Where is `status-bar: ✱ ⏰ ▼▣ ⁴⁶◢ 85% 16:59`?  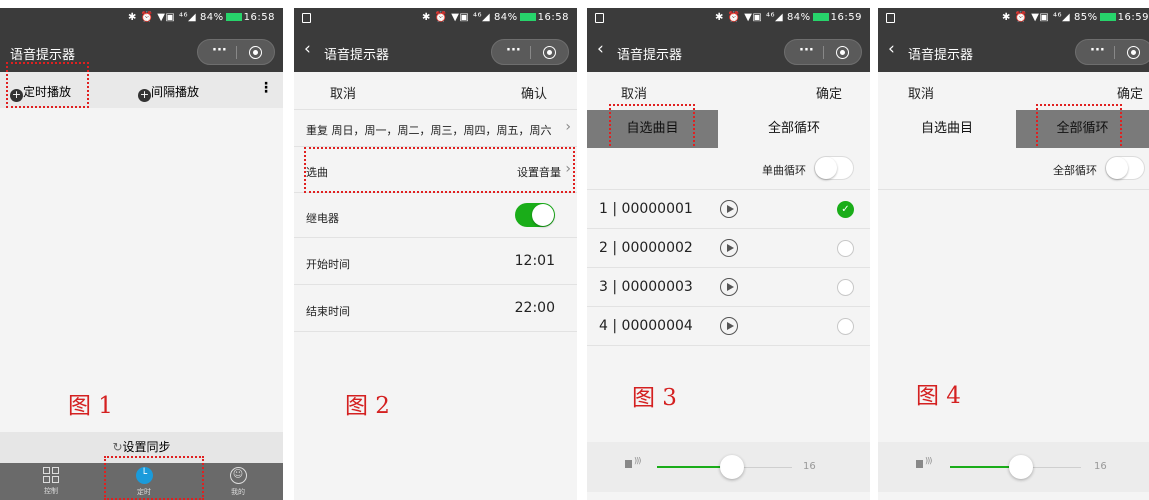 status-bar: ✱ ⏰ ▼▣ ⁴⁶◢ 85% 16:59 is located at coordinates (1013, 19).